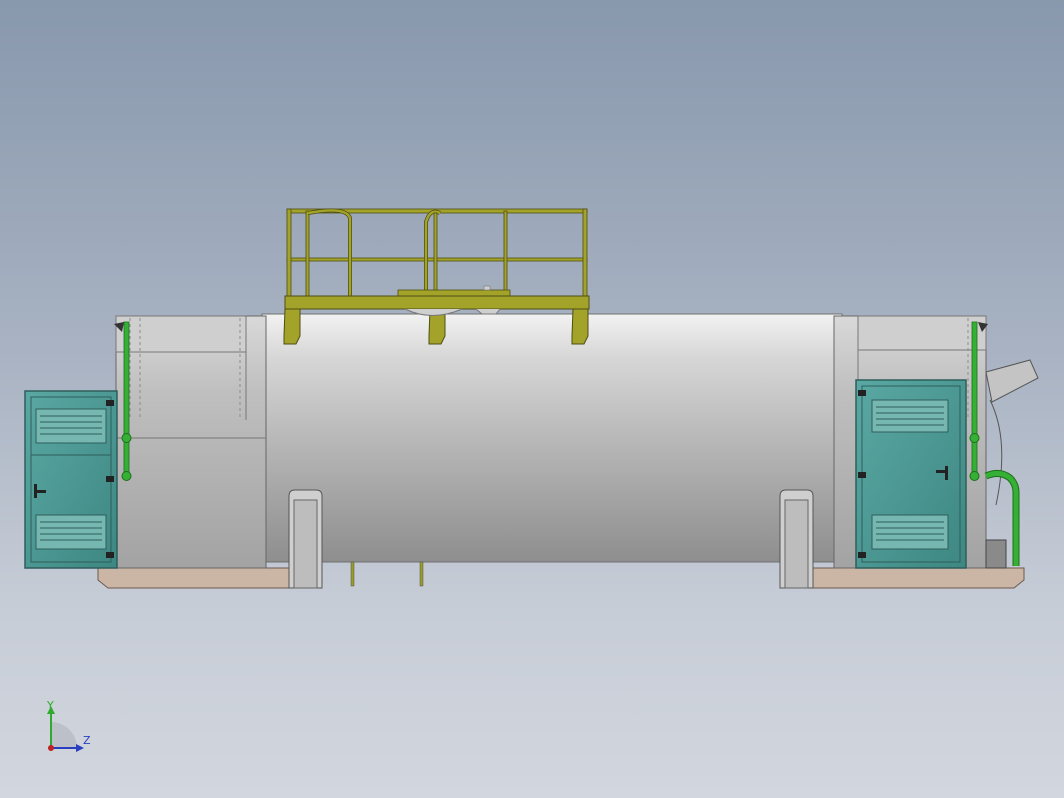 This screenshot has height=798, width=1064. Describe the element at coordinates (437, 299) in the screenshot. I see `platform-deck` at that location.